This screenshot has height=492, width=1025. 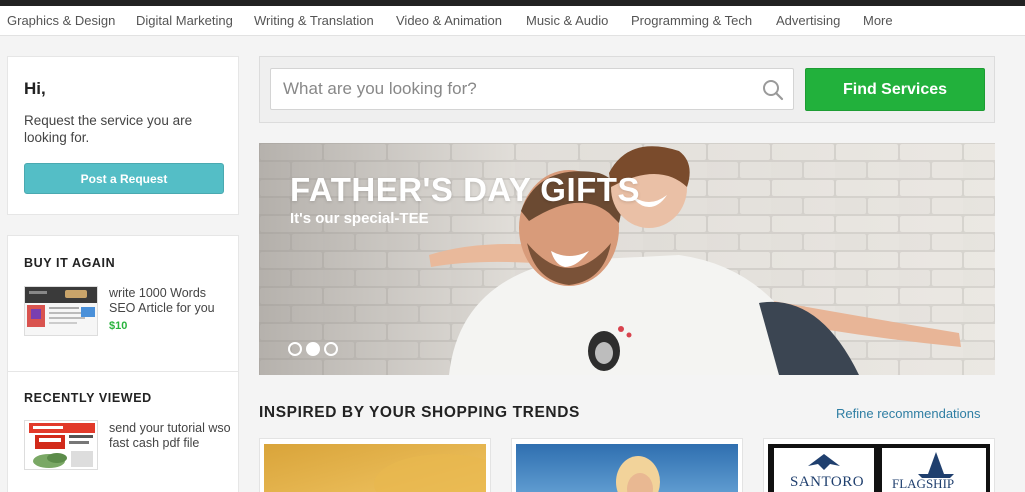 I want to click on carousel-dots, so click(x=313, y=349).